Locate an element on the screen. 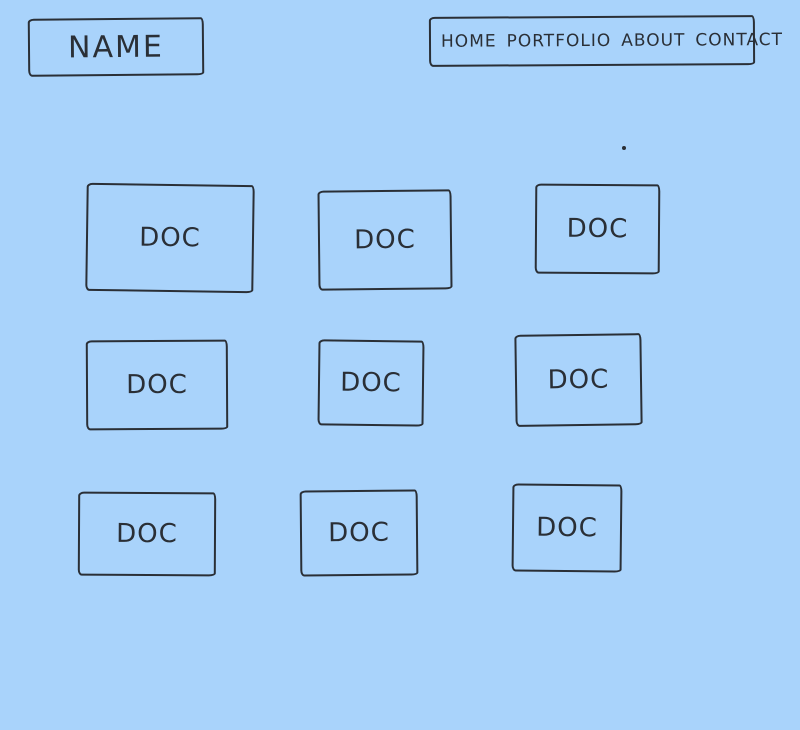 This screenshot has width=800, height=730. nav-about-link: ABOUT is located at coordinates (653, 41).